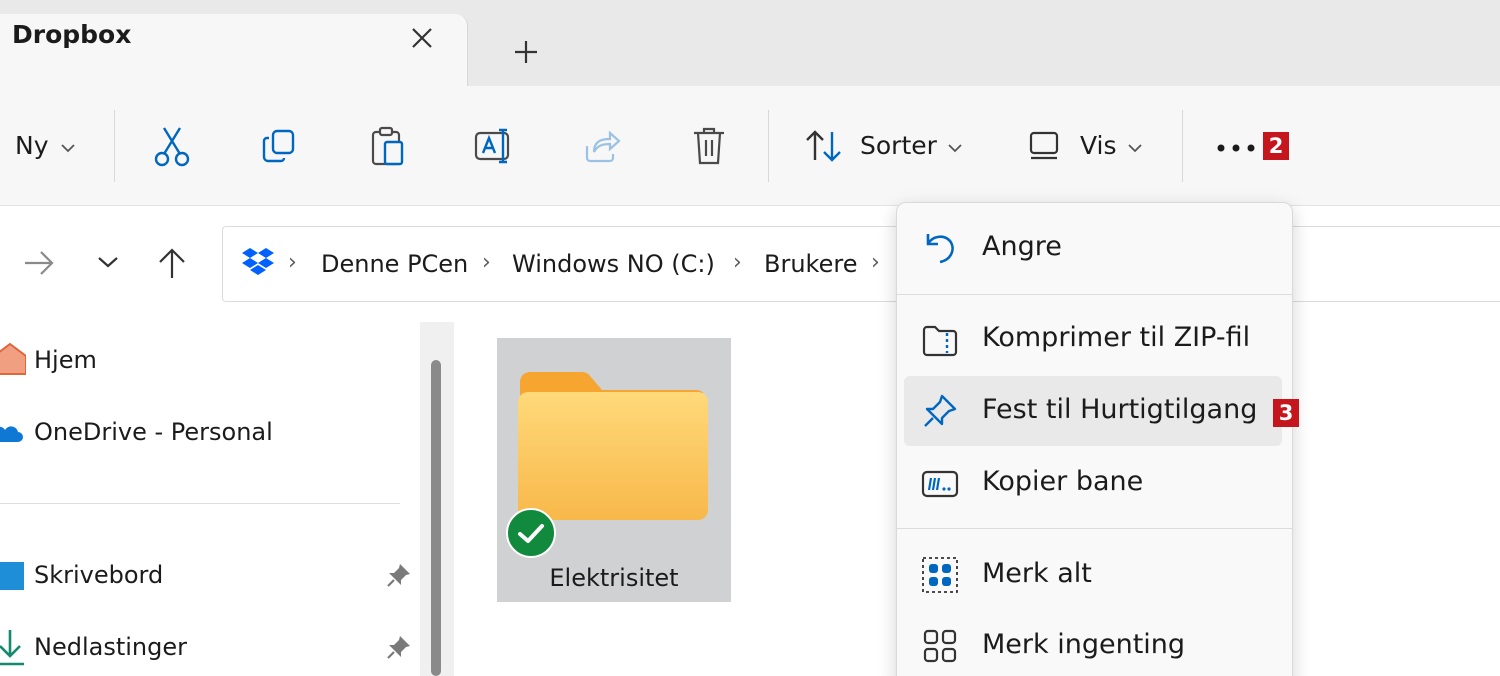 Image resolution: width=1500 pixels, height=676 pixels. Describe the element at coordinates (810, 264) in the screenshot. I see `breadcrumb-brukere: Brukere` at that location.